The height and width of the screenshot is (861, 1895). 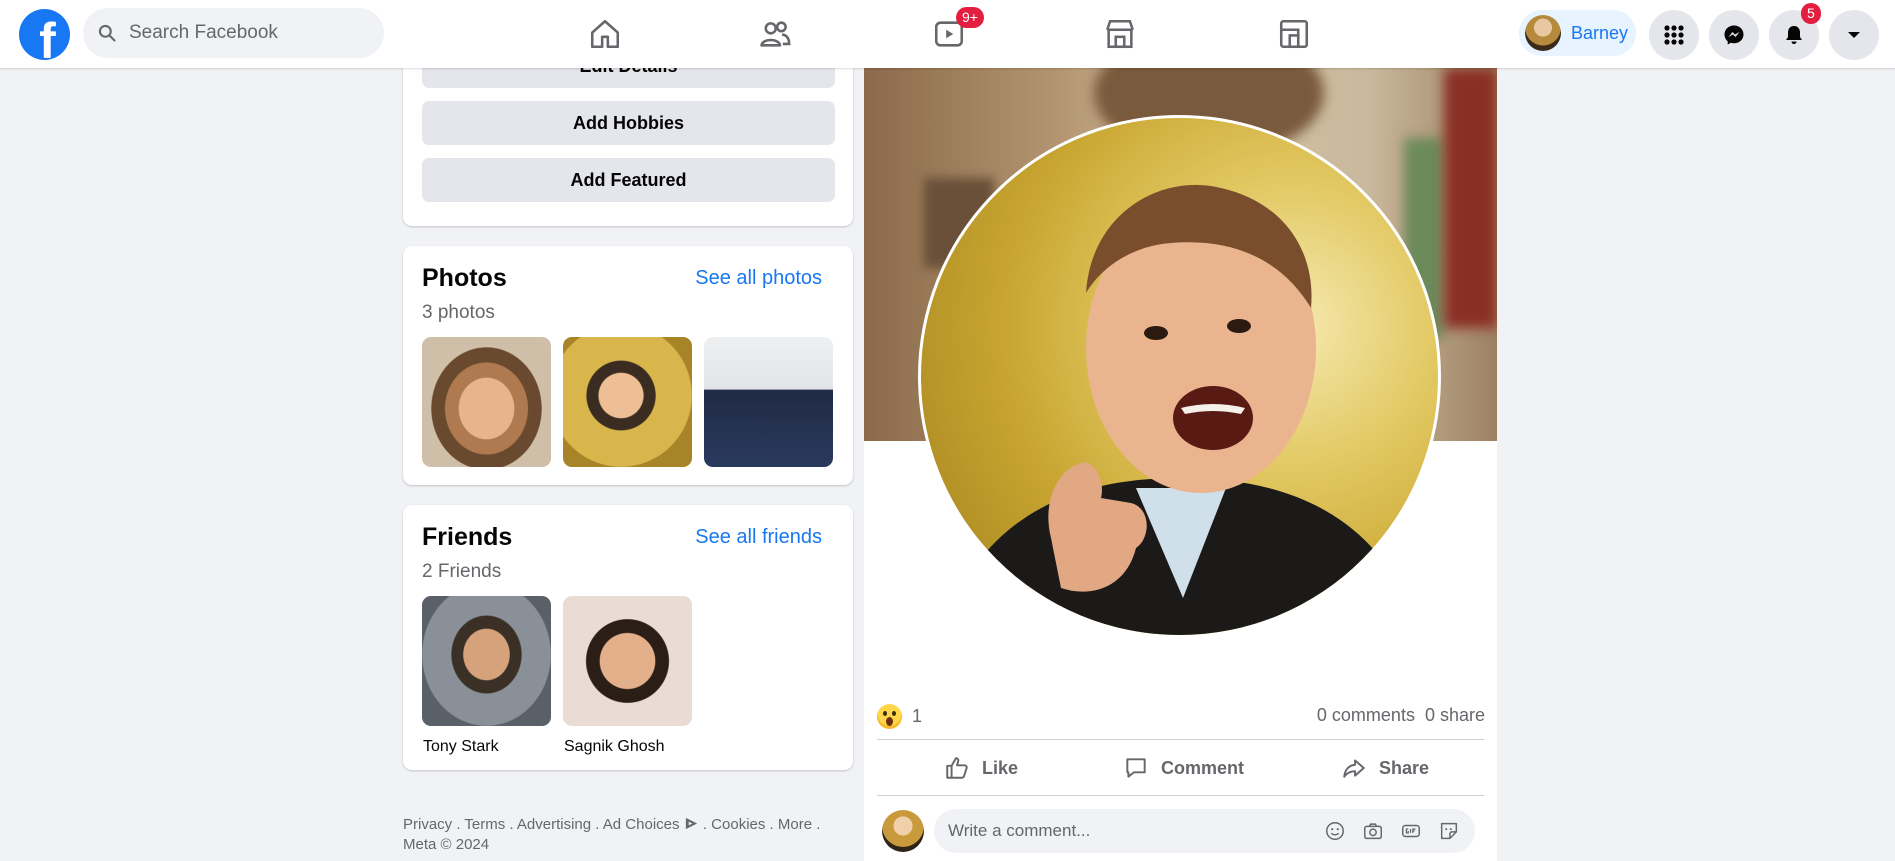 I want to click on comments-count: 0 comments, so click(x=1366, y=715).